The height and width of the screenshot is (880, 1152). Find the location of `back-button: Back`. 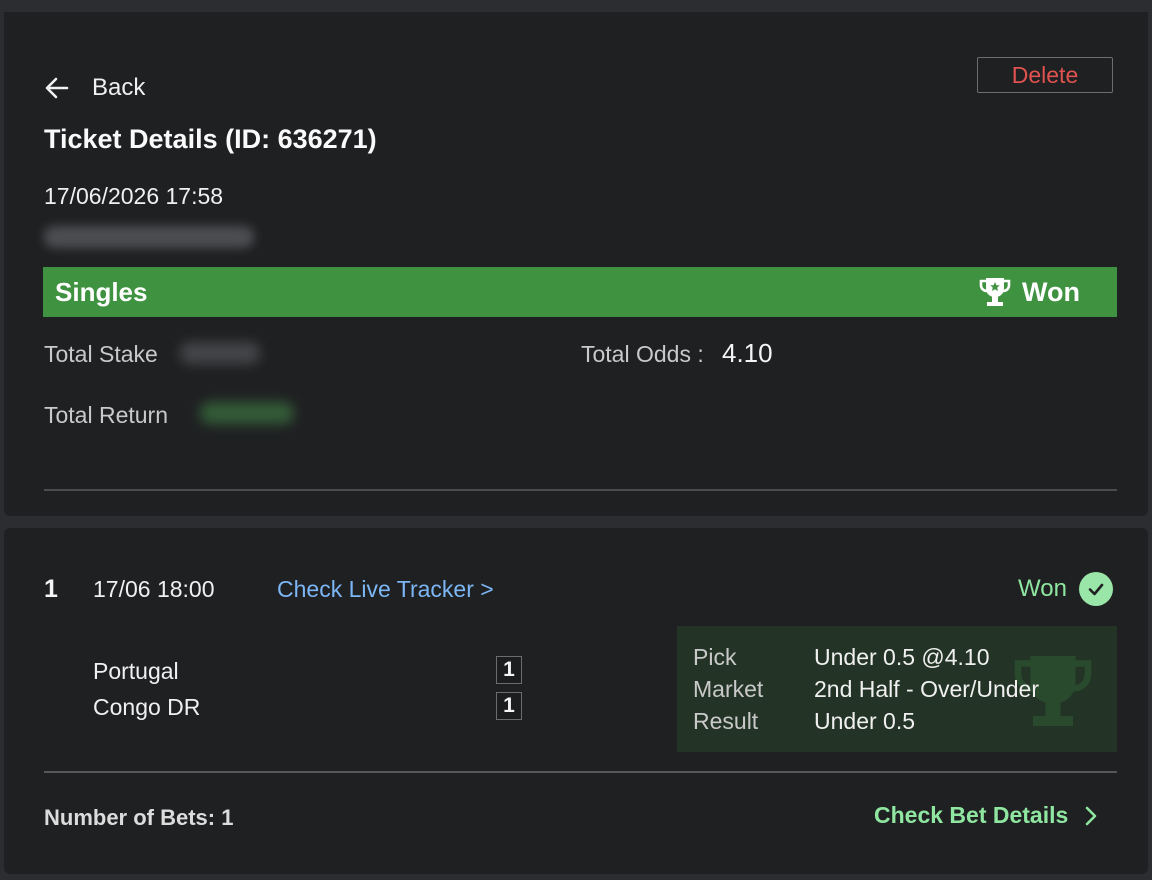

back-button: Back is located at coordinates (94, 88).